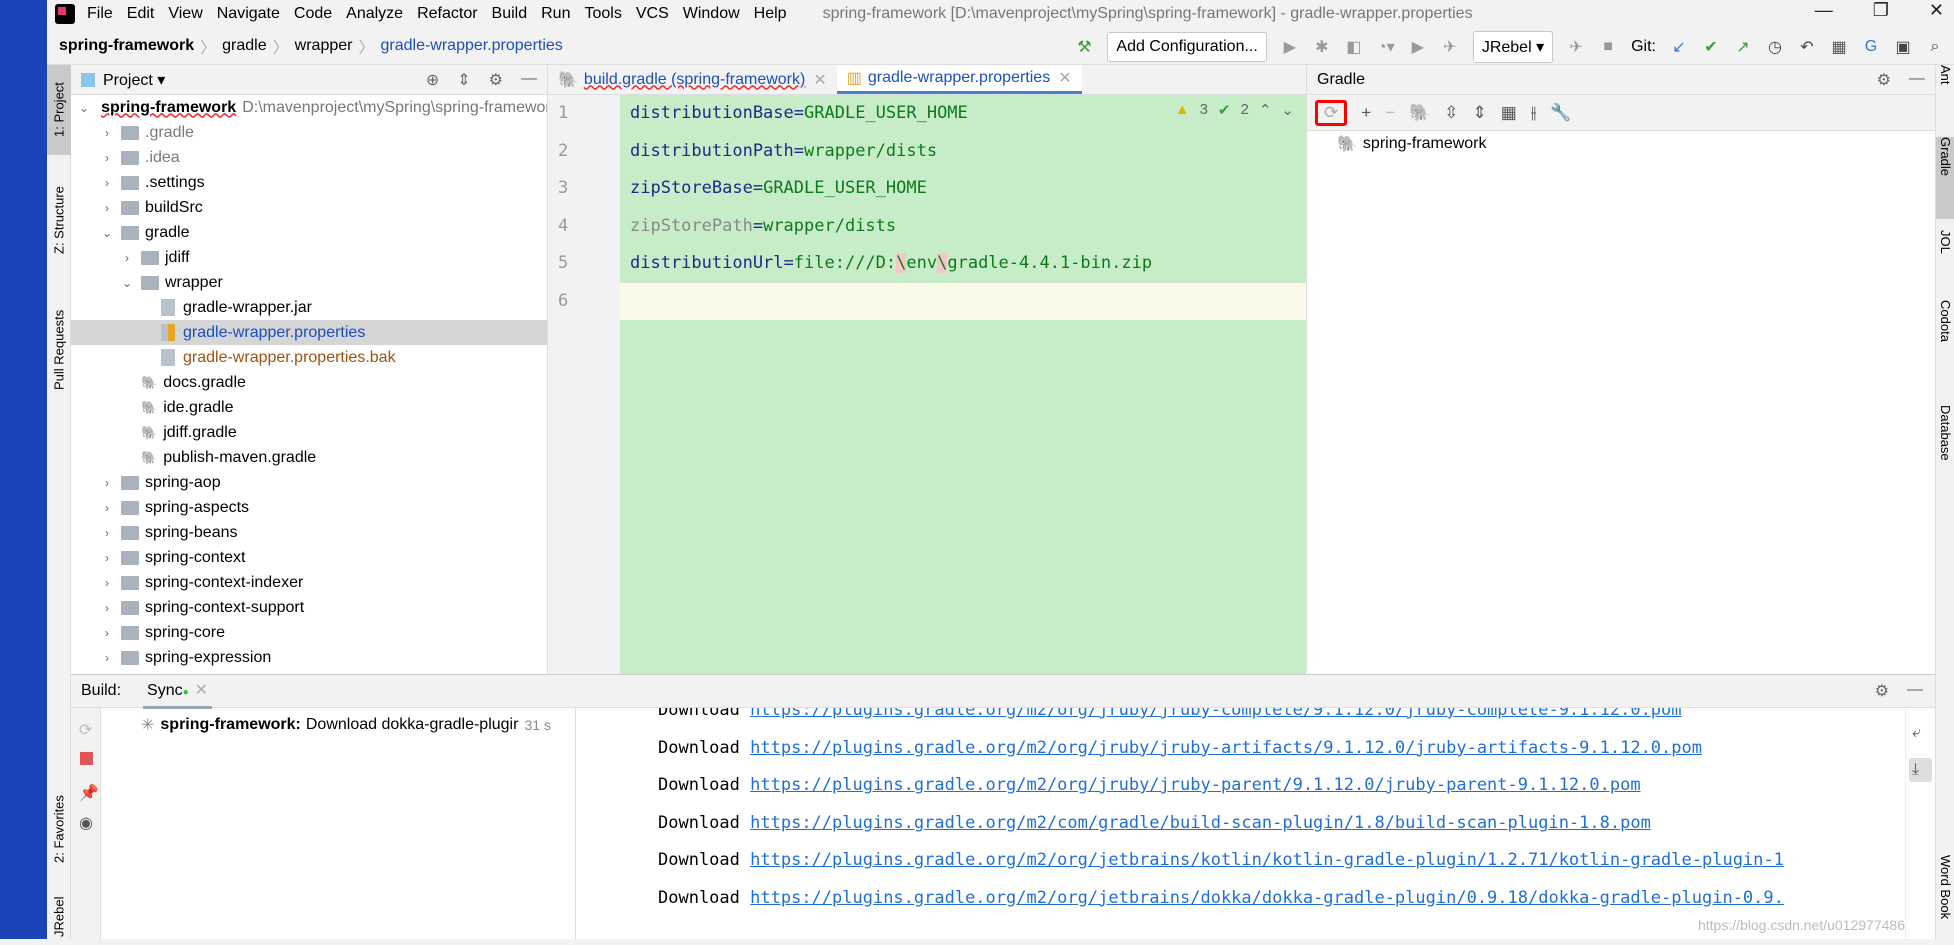 The width and height of the screenshot is (1954, 945). Describe the element at coordinates (1418, 47) in the screenshot. I see `jrebel-run-icon: ▶` at that location.